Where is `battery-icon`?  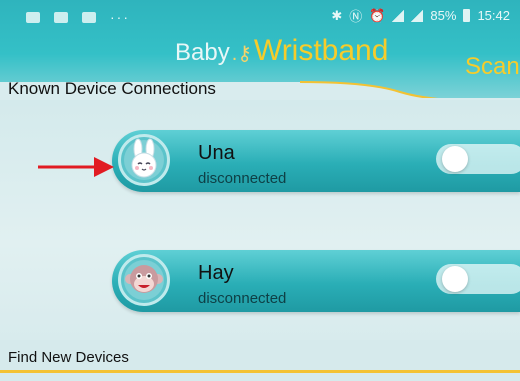 battery-icon is located at coordinates (467, 15).